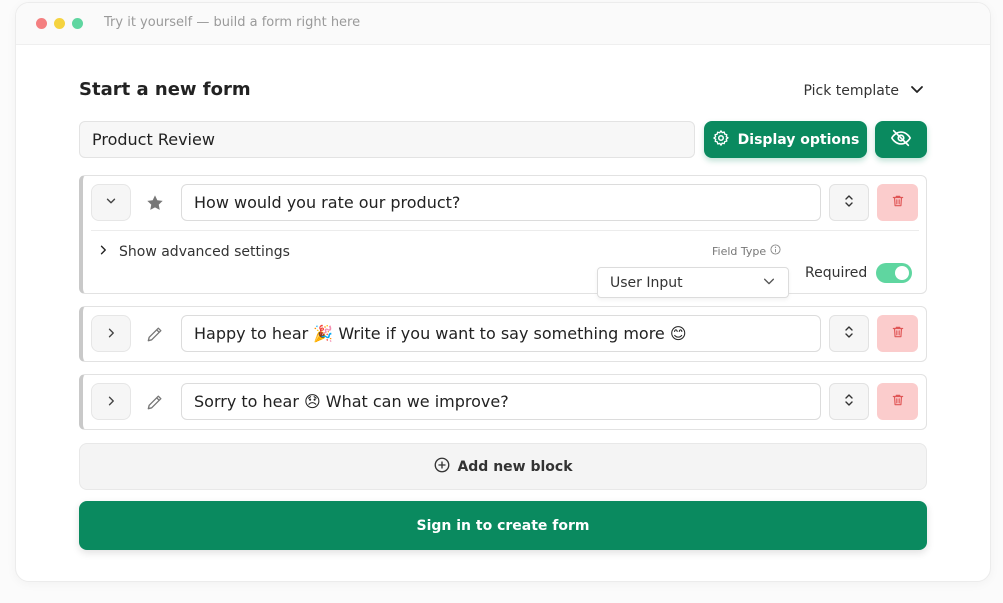 The height and width of the screenshot is (603, 1003). I want to click on maximize-window-dot, so click(77, 23).